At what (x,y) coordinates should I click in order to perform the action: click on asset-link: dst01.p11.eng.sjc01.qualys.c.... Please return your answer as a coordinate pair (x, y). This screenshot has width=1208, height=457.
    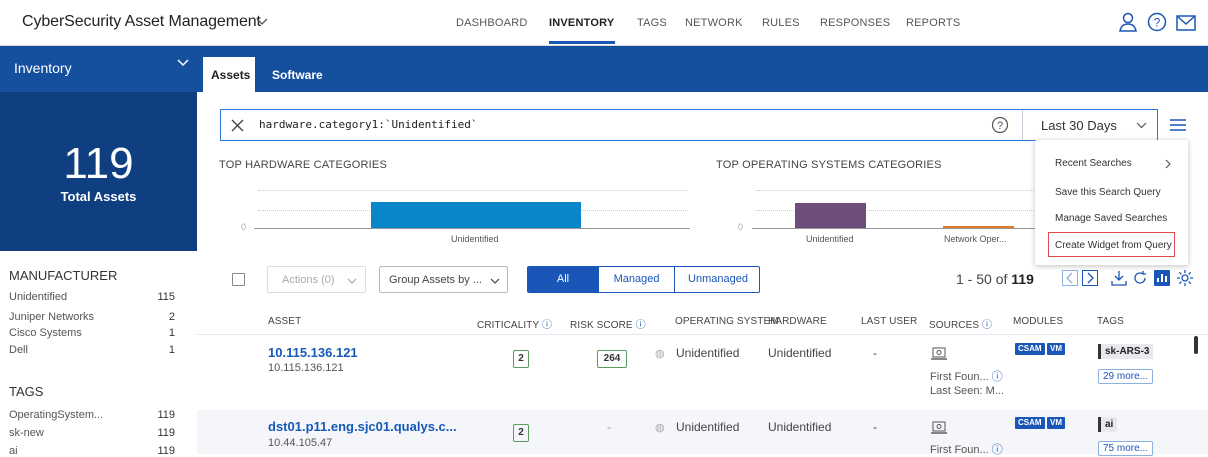
    Looking at the image, I should click on (362, 426).